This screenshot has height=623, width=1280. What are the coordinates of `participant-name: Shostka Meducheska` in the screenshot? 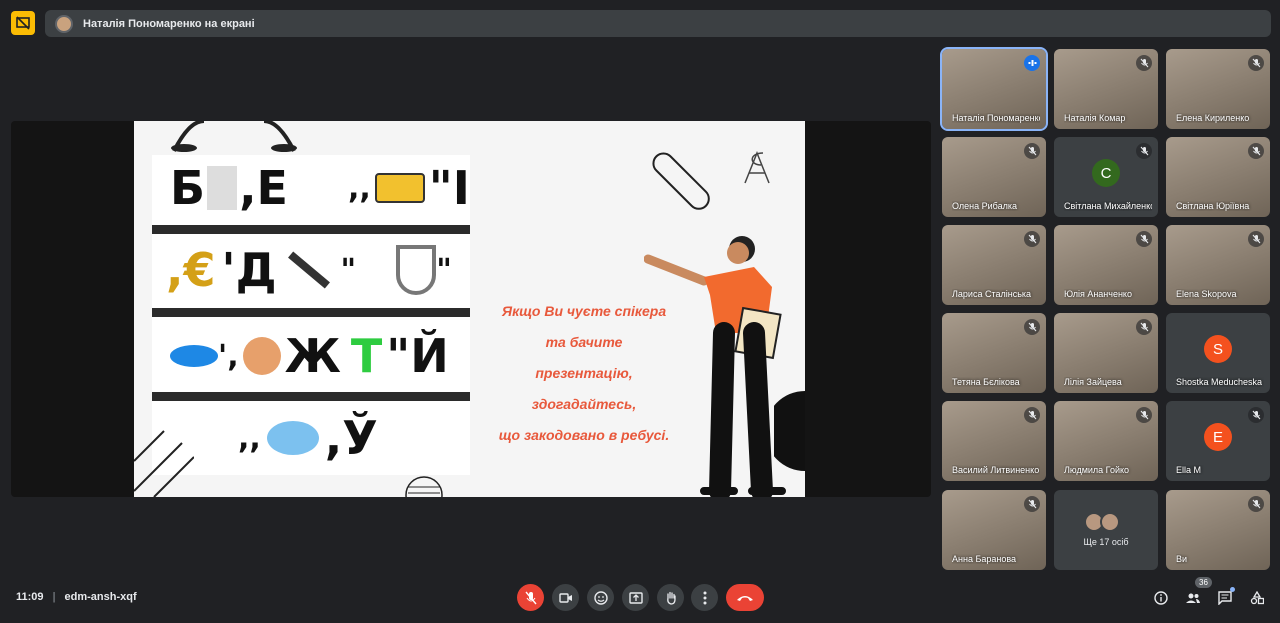 It's located at (1219, 382).